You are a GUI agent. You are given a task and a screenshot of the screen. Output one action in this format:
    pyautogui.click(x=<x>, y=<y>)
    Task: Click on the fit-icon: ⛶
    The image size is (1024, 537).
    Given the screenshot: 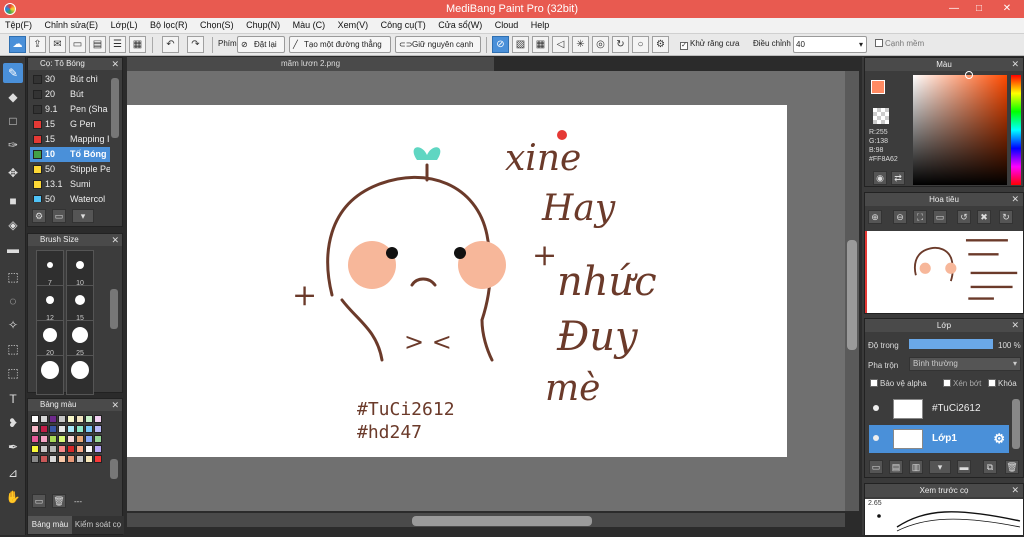 What is the action you would take?
    pyautogui.click(x=920, y=217)
    